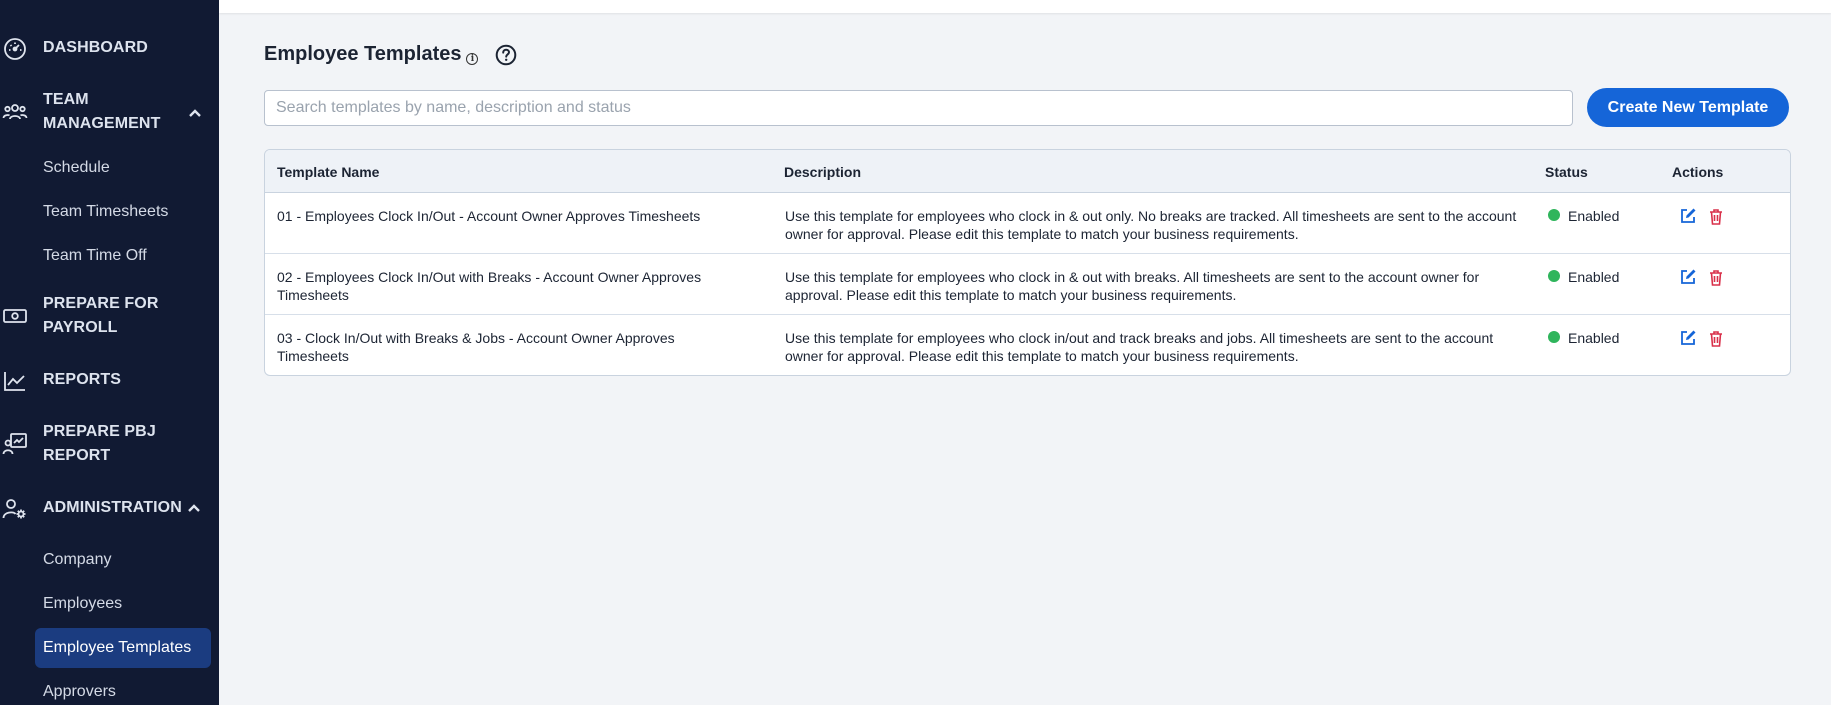  What do you see at coordinates (822, 172) in the screenshot?
I see `header-description: Description` at bounding box center [822, 172].